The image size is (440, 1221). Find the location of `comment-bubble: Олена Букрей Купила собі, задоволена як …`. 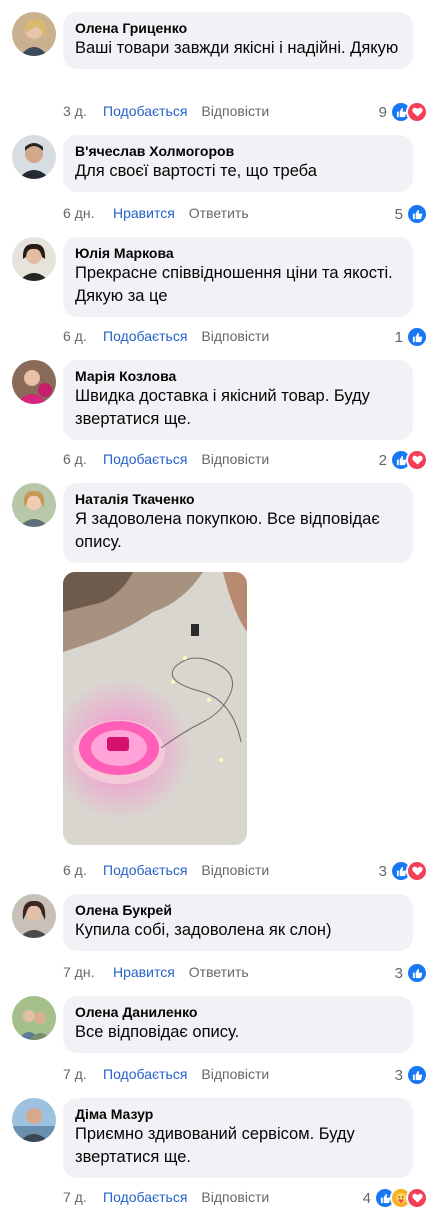

comment-bubble: Олена Букрей Купила собі, задоволена як … is located at coordinates (238, 922).